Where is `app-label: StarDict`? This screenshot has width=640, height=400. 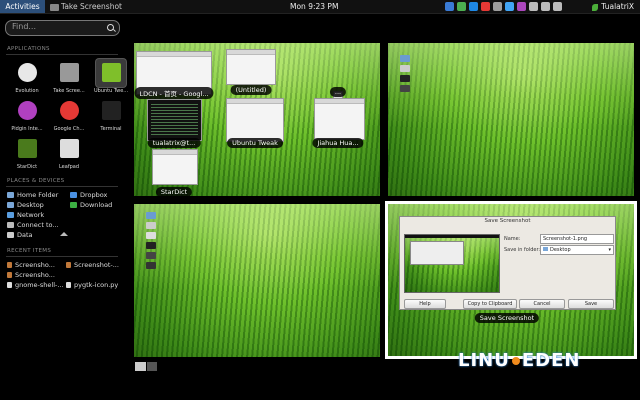
app-label: StarDict is located at coordinates (27, 167).